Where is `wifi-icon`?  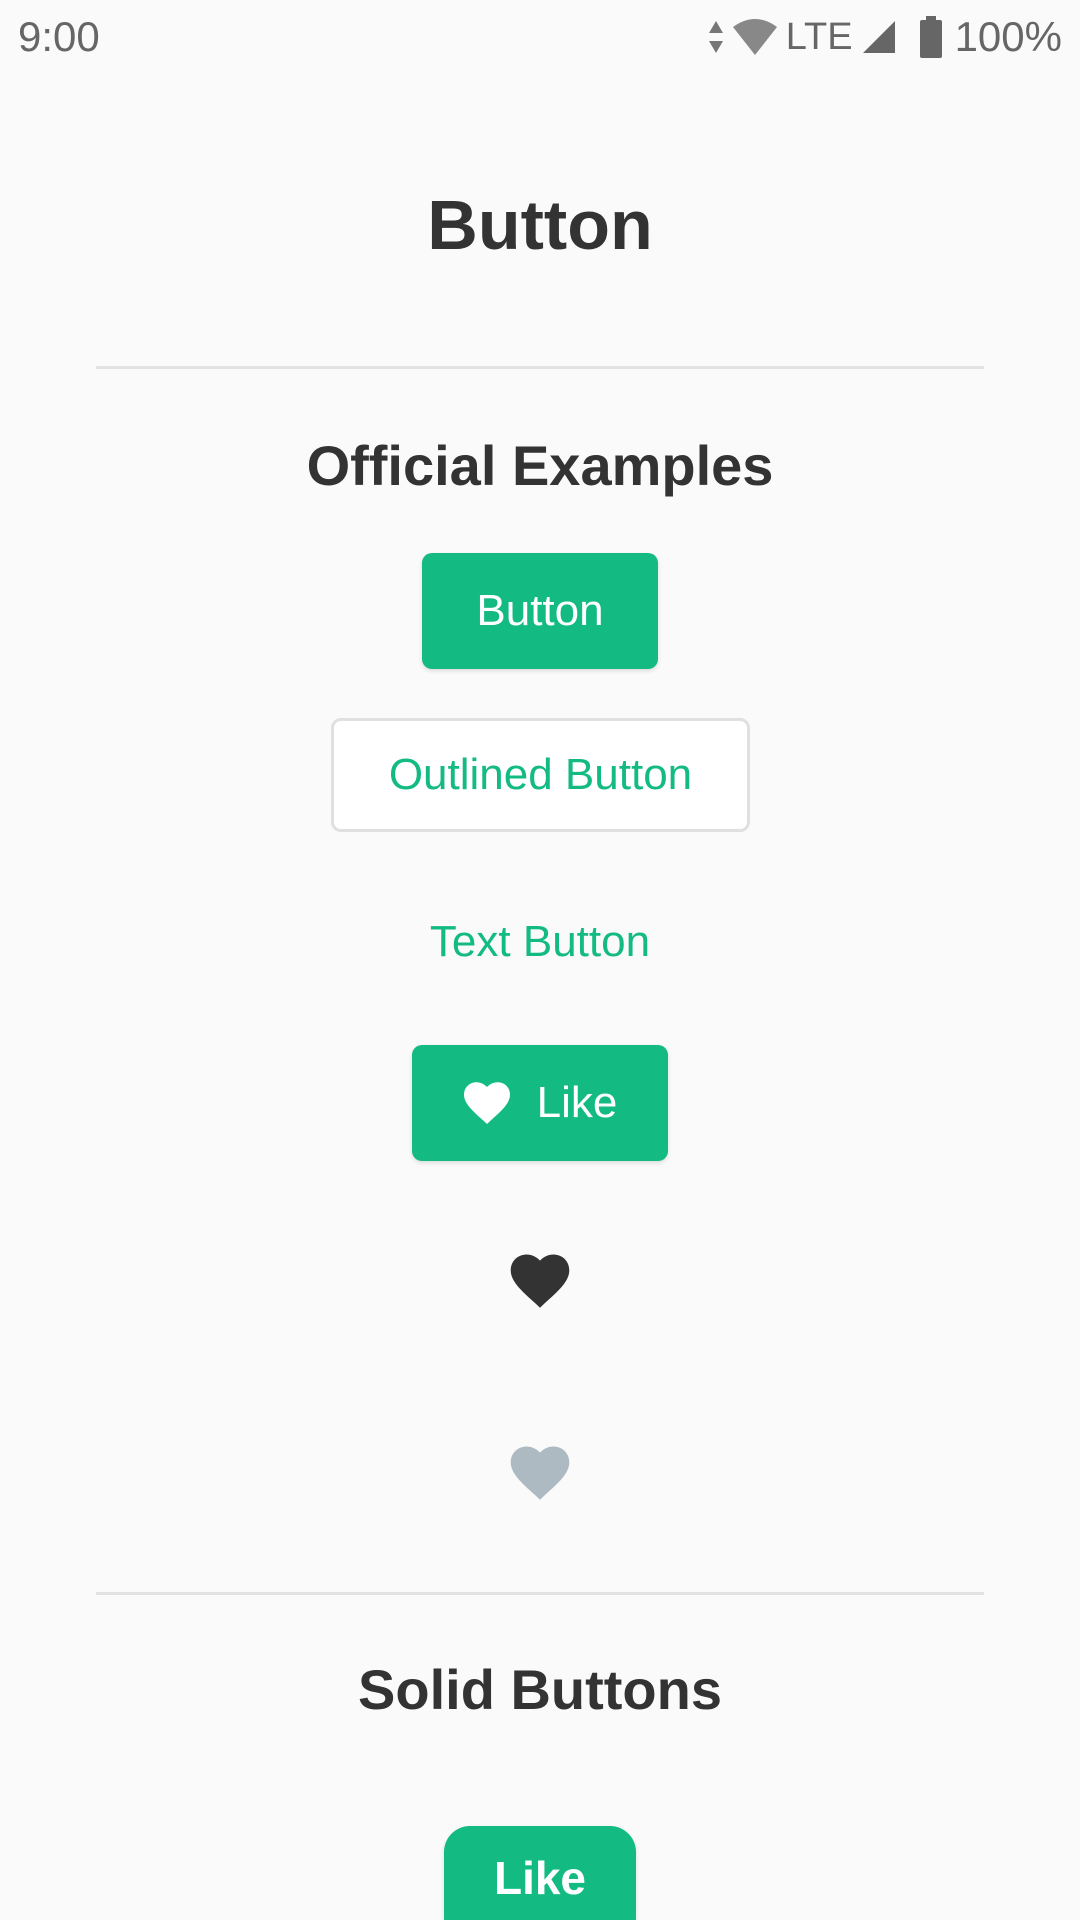
wifi-icon is located at coordinates (755, 37).